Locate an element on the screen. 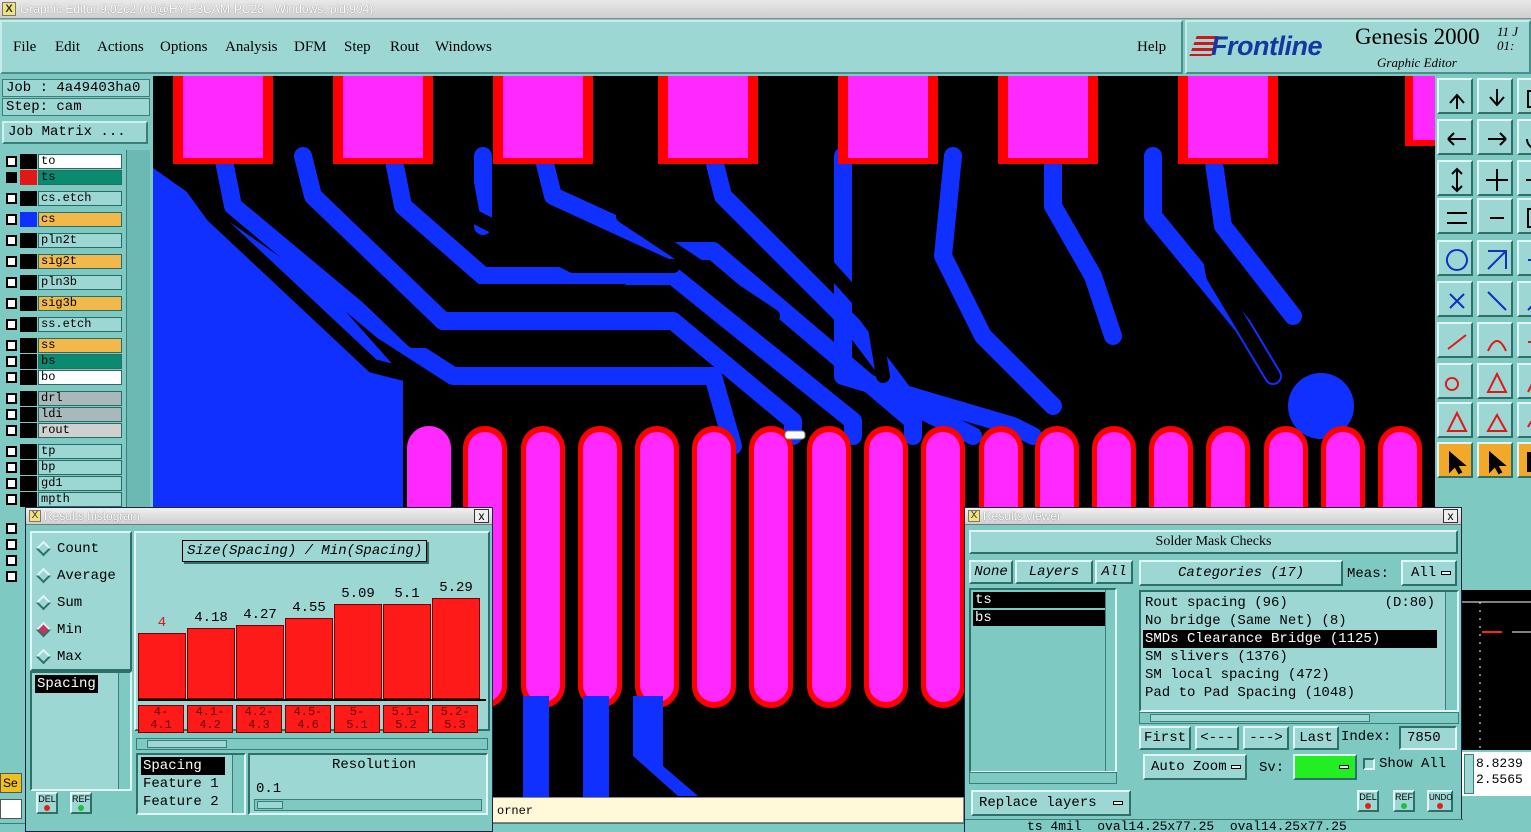  auto-zoom-dropdown: Auto Zoom is located at coordinates (1195, 767).